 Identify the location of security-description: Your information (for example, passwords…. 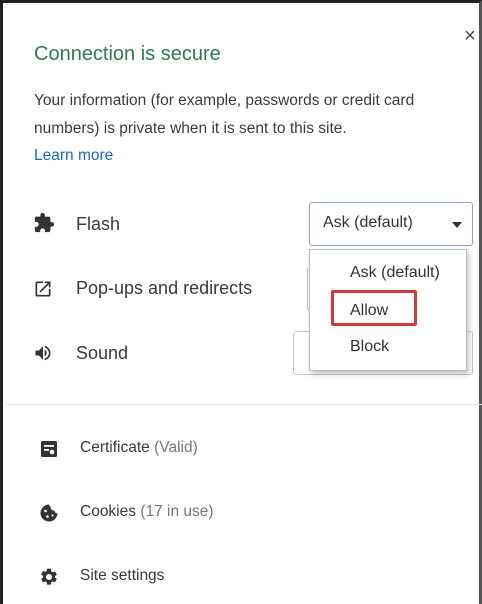
(224, 114).